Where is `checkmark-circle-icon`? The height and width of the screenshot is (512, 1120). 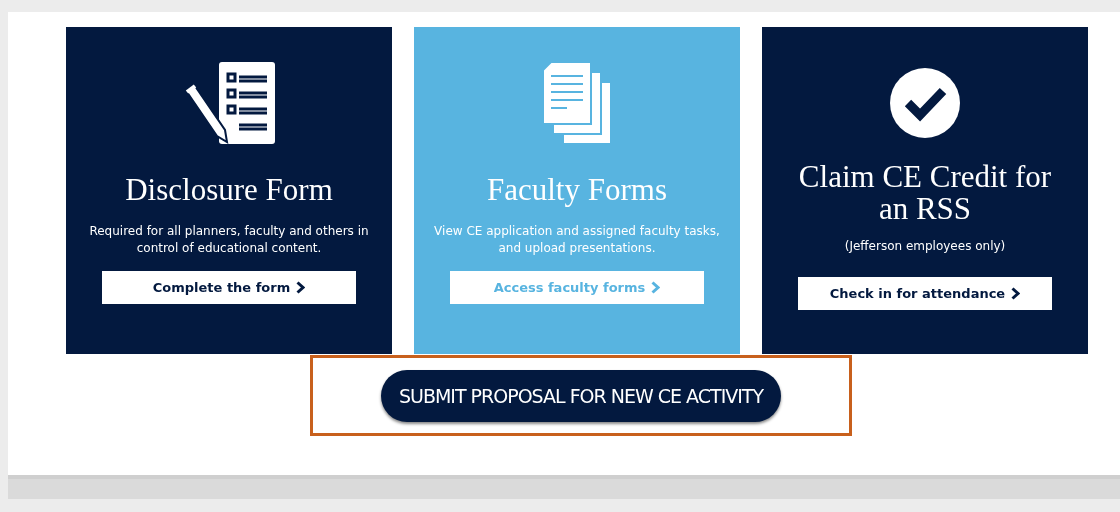 checkmark-circle-icon is located at coordinates (925, 103).